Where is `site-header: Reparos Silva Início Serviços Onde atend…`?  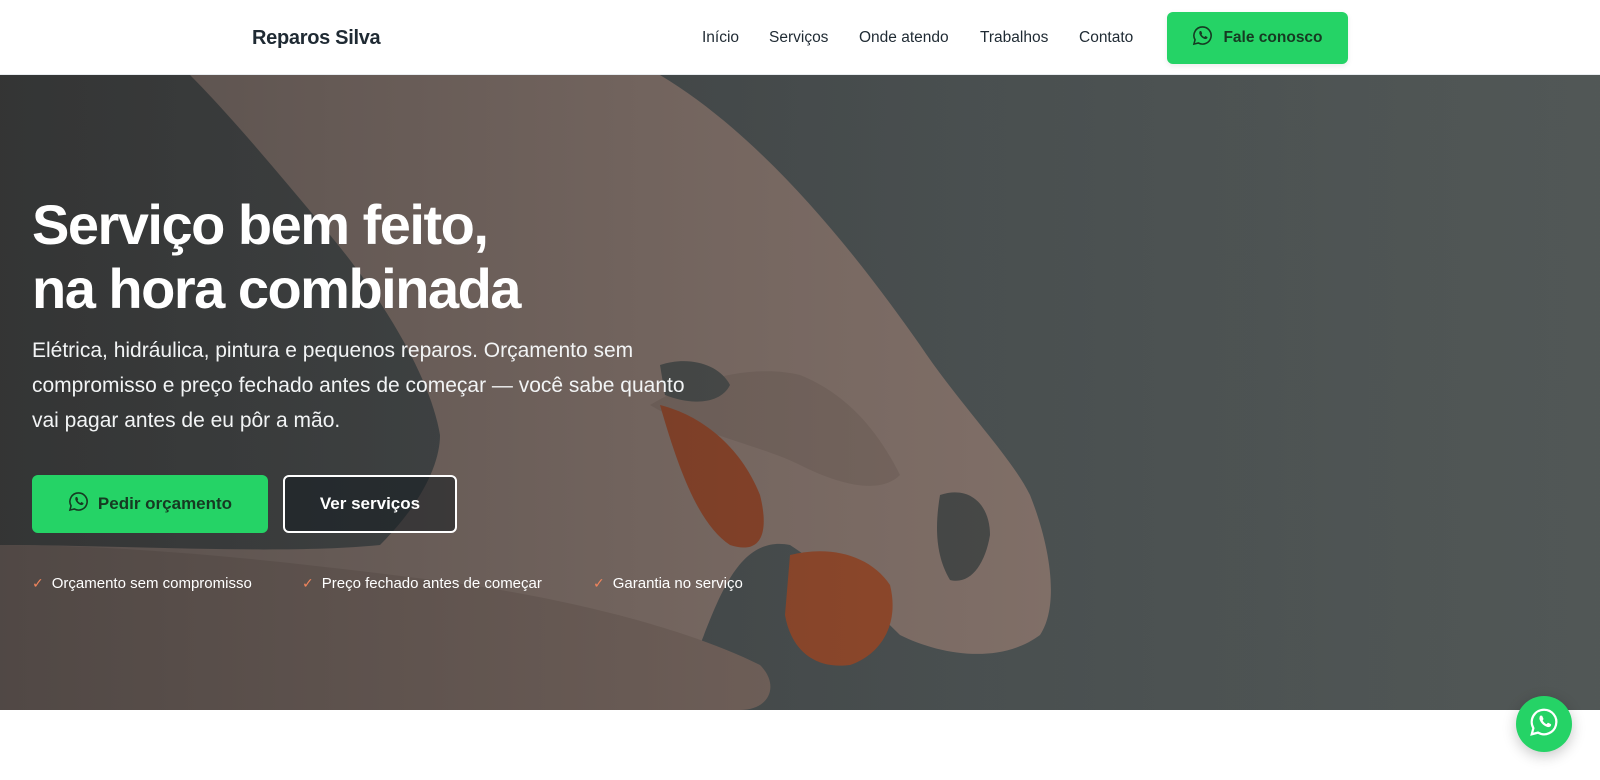 site-header: Reparos Silva Início Serviços Onde atend… is located at coordinates (800, 37).